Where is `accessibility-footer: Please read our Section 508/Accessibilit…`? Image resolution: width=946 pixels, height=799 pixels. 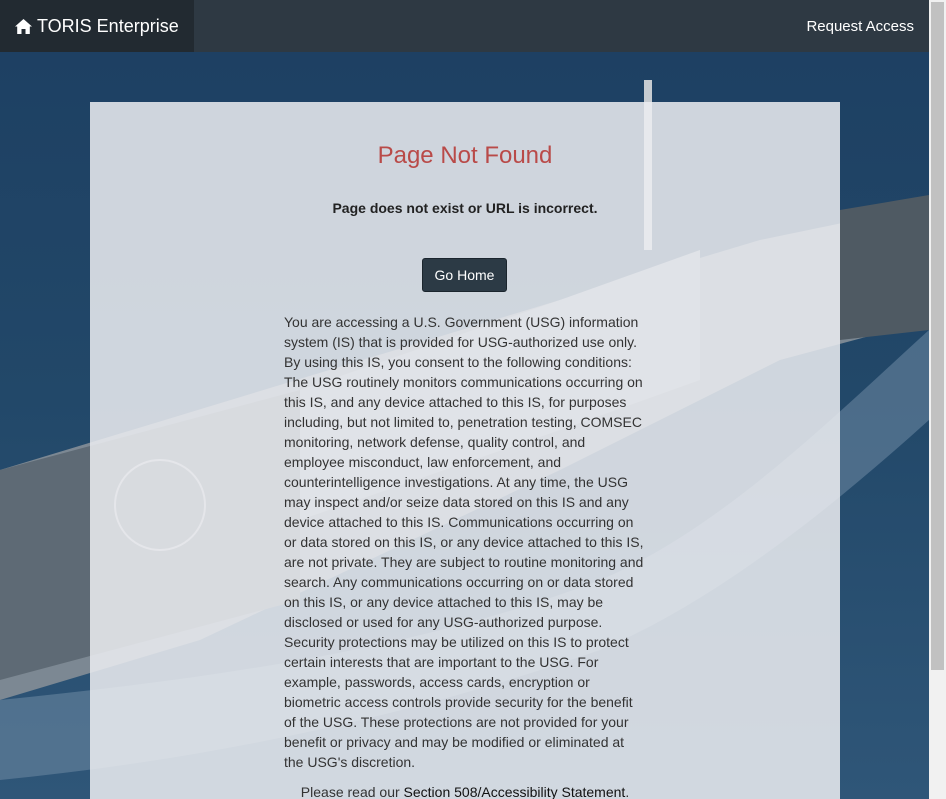
accessibility-footer: Please read our Section 508/Accessibilit… is located at coordinates (465, 790).